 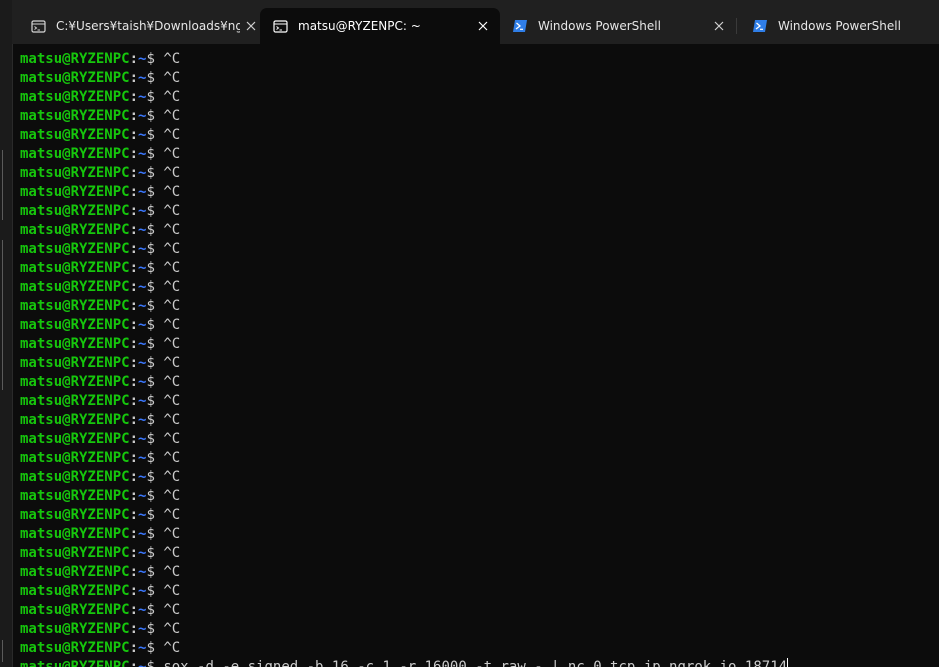 I want to click on console-icon, so click(x=280, y=26).